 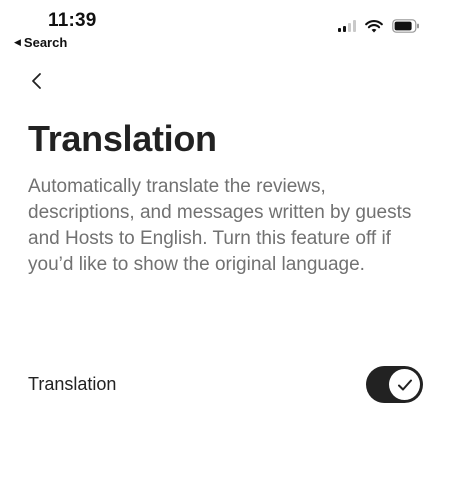 I want to click on status-time: 11:39, so click(x=72, y=20).